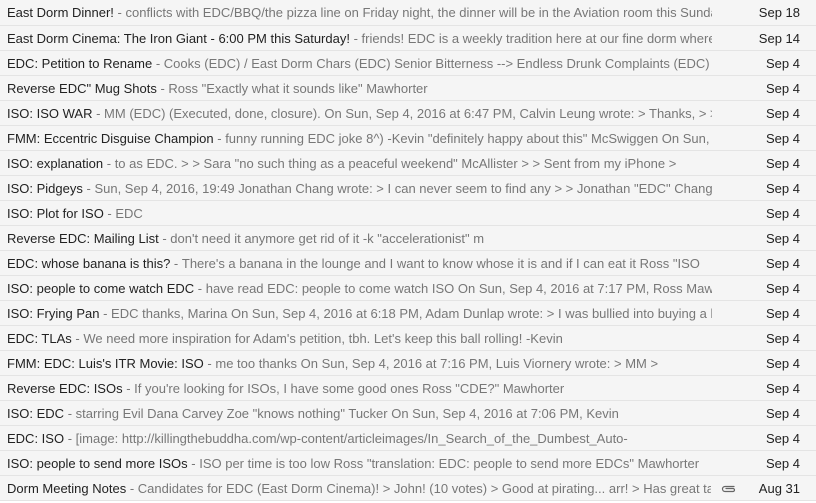 The width and height of the screenshot is (816, 503). Describe the element at coordinates (101, 288) in the screenshot. I see `email-subject: ISO: people to come watch EDC` at that location.